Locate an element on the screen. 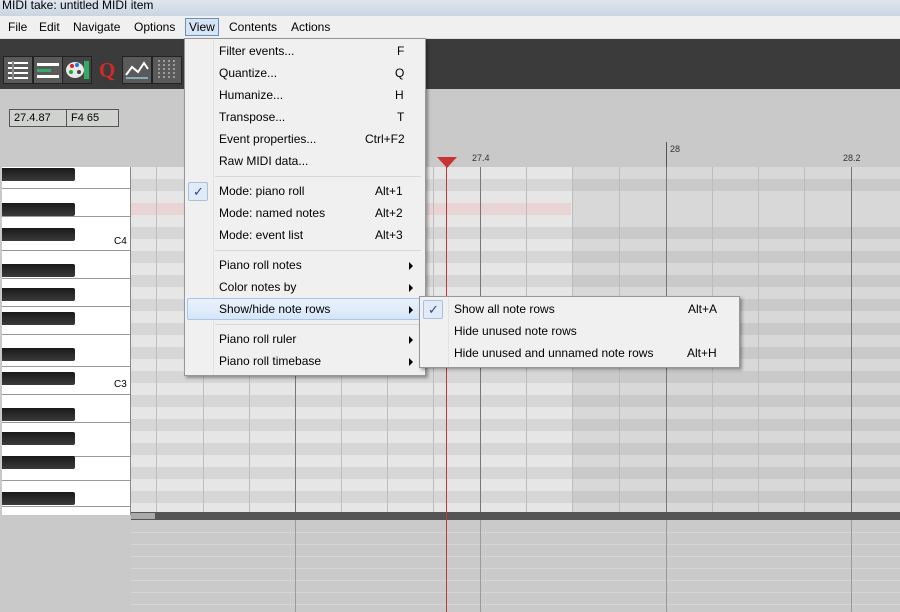 Image resolution: width=900 pixels, height=612 pixels. cc-lane is located at coordinates (515, 566).